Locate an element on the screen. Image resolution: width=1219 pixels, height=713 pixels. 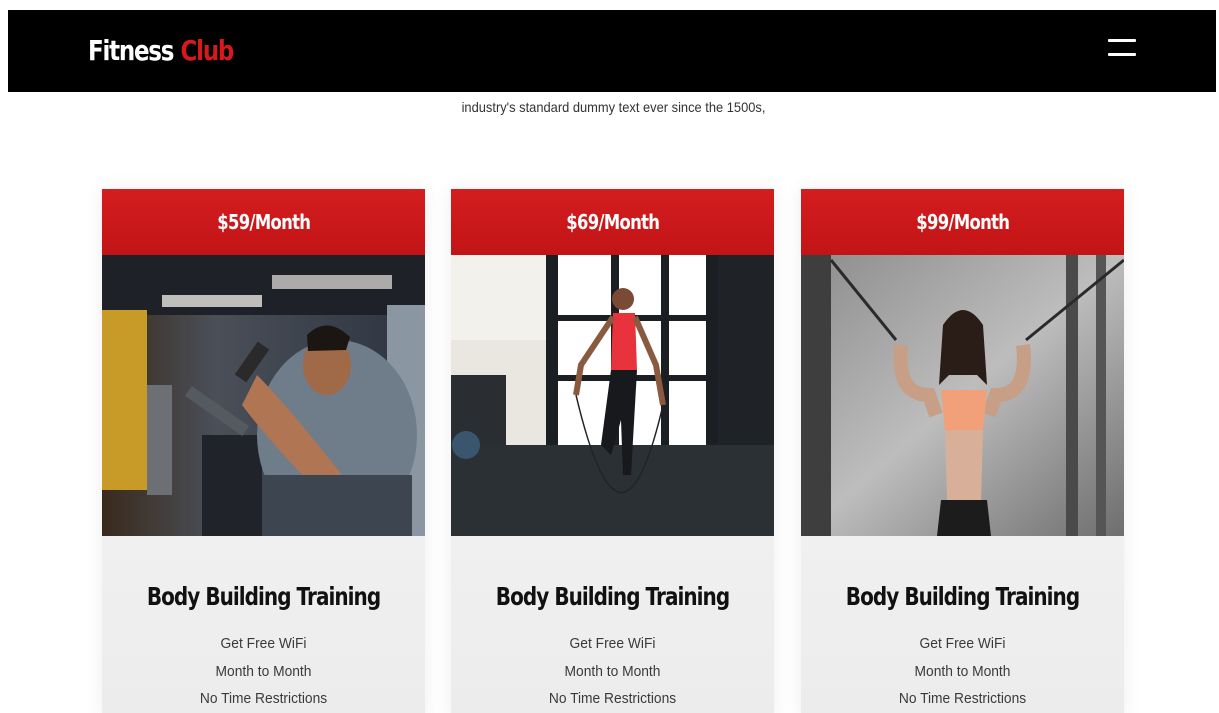
site-logo: Fitness Club is located at coordinates (161, 50).